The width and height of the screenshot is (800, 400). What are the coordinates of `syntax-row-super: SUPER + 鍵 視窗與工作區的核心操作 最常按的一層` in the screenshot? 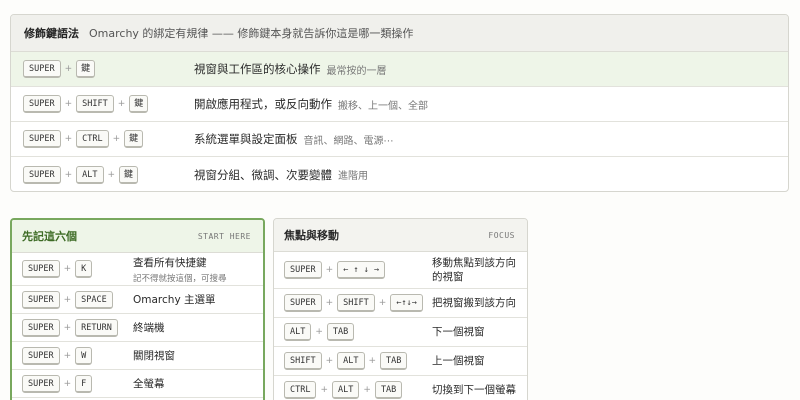 It's located at (399, 69).